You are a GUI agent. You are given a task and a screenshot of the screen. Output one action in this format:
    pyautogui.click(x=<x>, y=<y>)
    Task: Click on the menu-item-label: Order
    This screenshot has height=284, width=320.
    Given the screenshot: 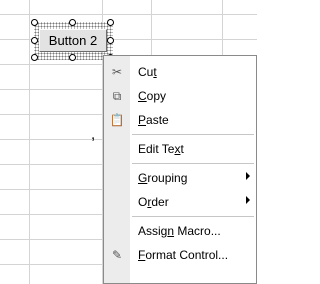 What is the action you would take?
    pyautogui.click(x=153, y=202)
    